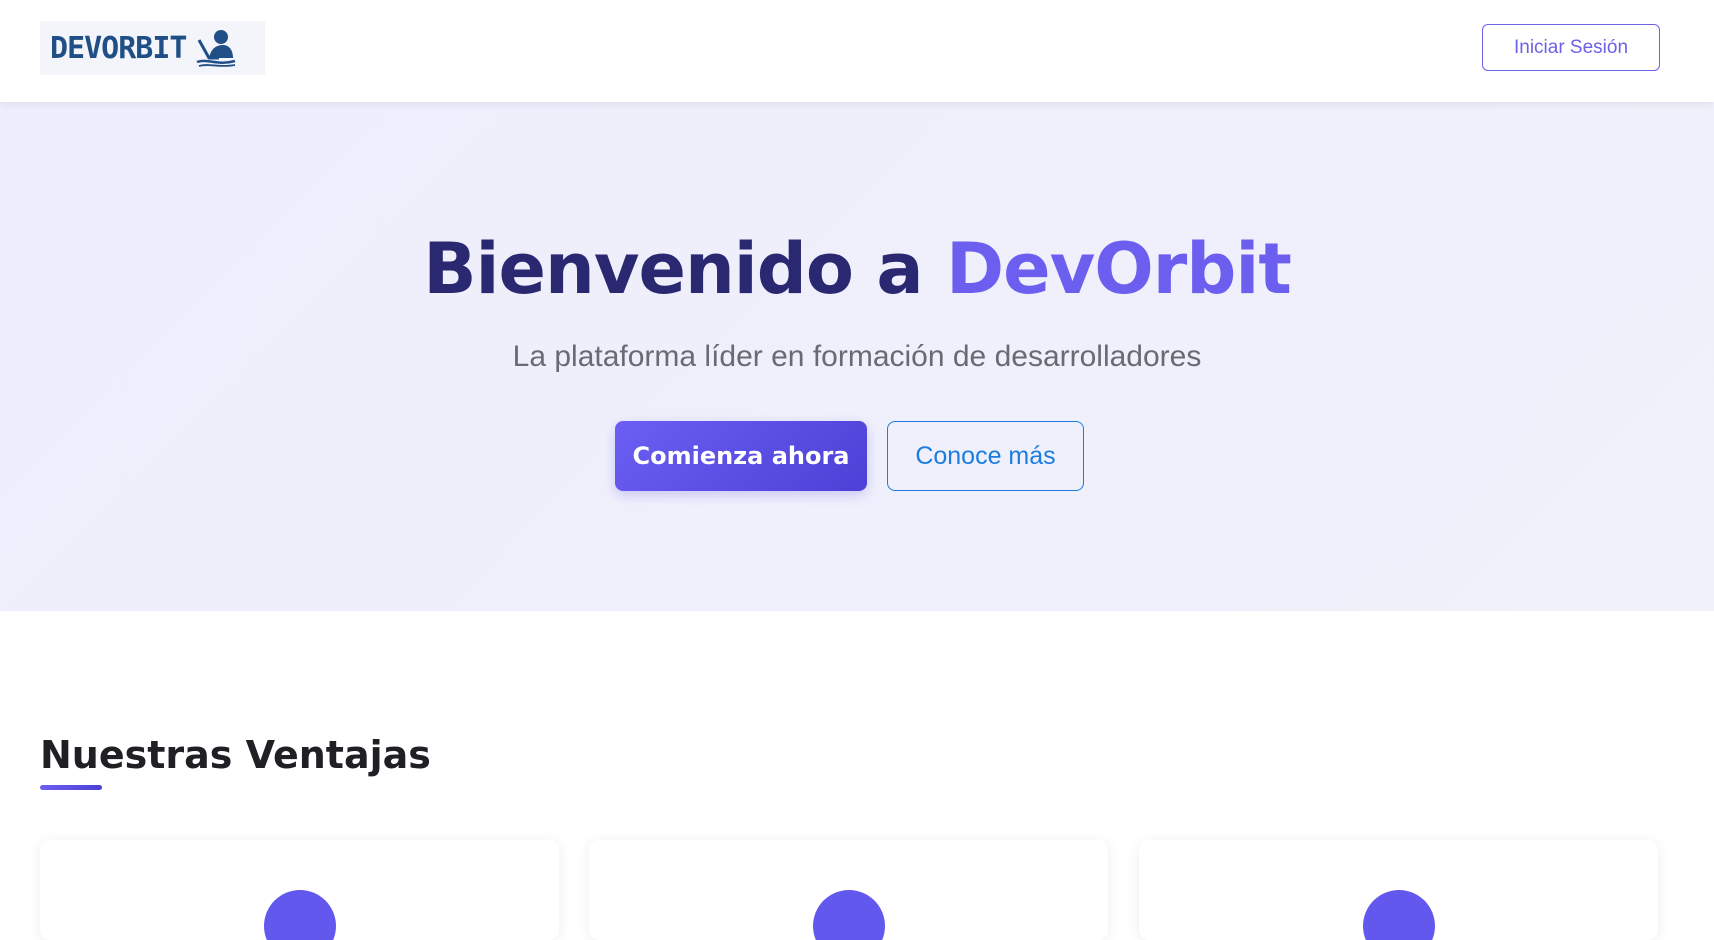 The width and height of the screenshot is (1714, 940). Describe the element at coordinates (71, 787) in the screenshot. I see `features-title-underline` at that location.